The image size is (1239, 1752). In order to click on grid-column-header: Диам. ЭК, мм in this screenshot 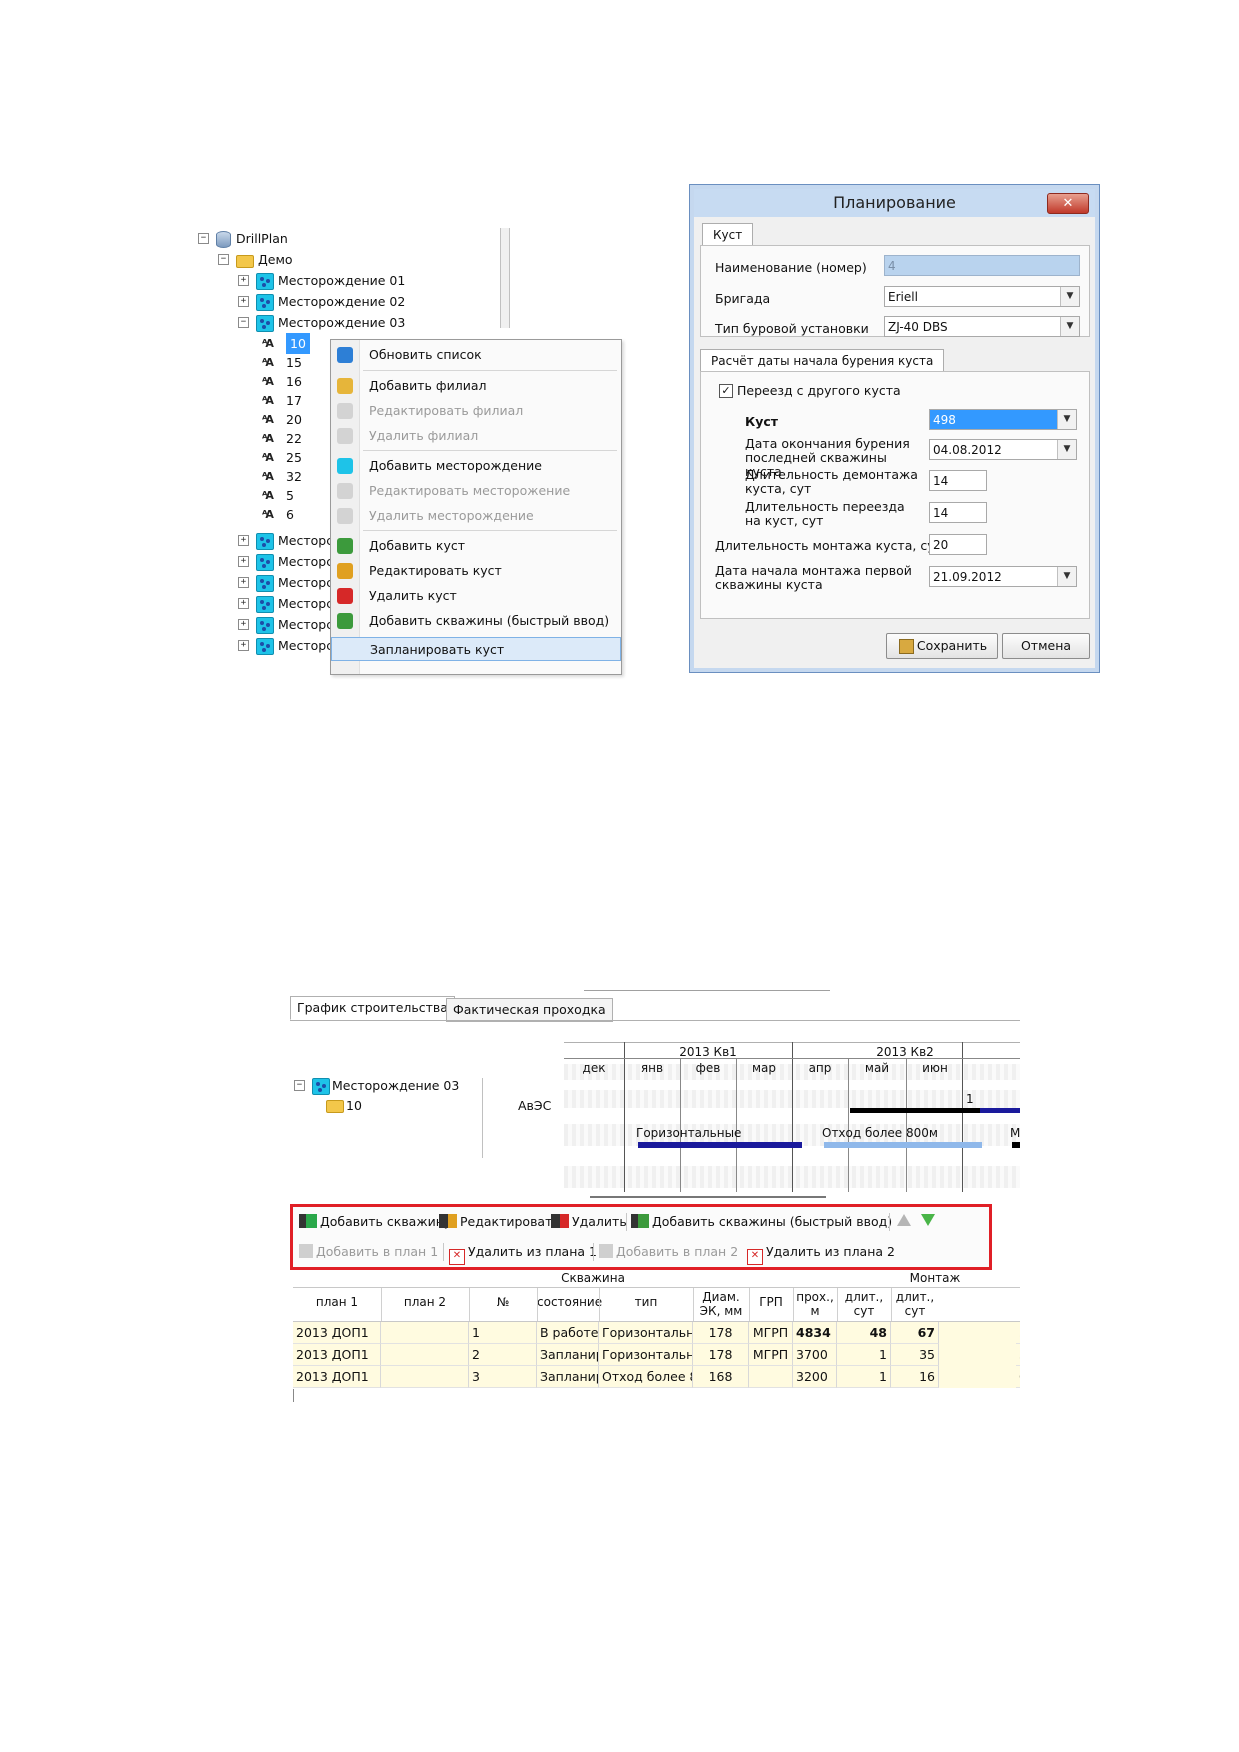, I will do `click(721, 1304)`.